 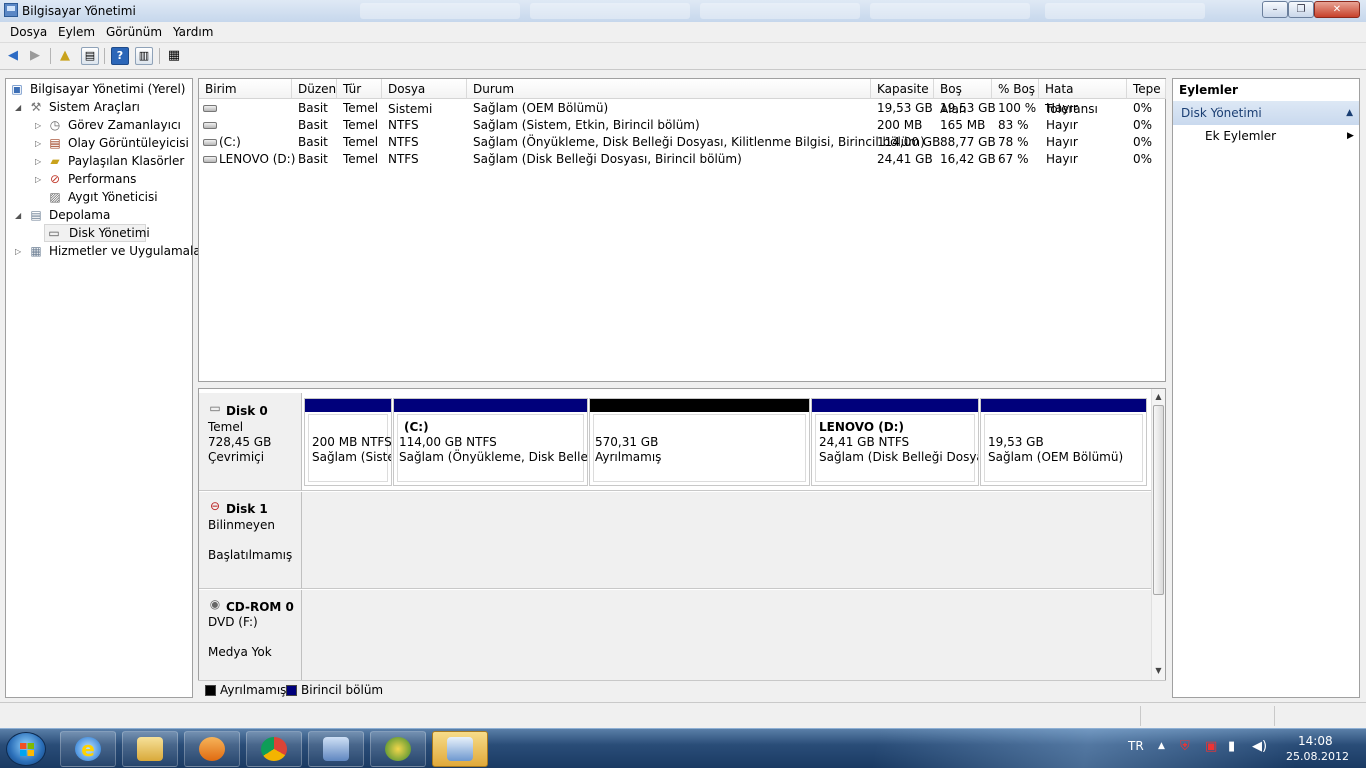 What do you see at coordinates (1349, 113) in the screenshot?
I see `collapse-up-icon: ▲` at bounding box center [1349, 113].